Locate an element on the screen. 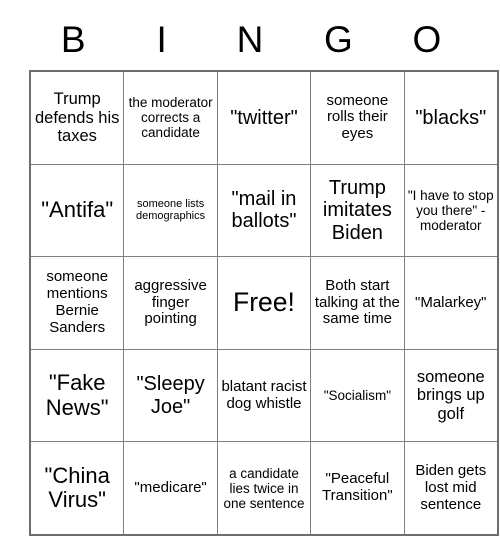  bingo-cell: a candidate lies twice in one sentence is located at coordinates (264, 488).